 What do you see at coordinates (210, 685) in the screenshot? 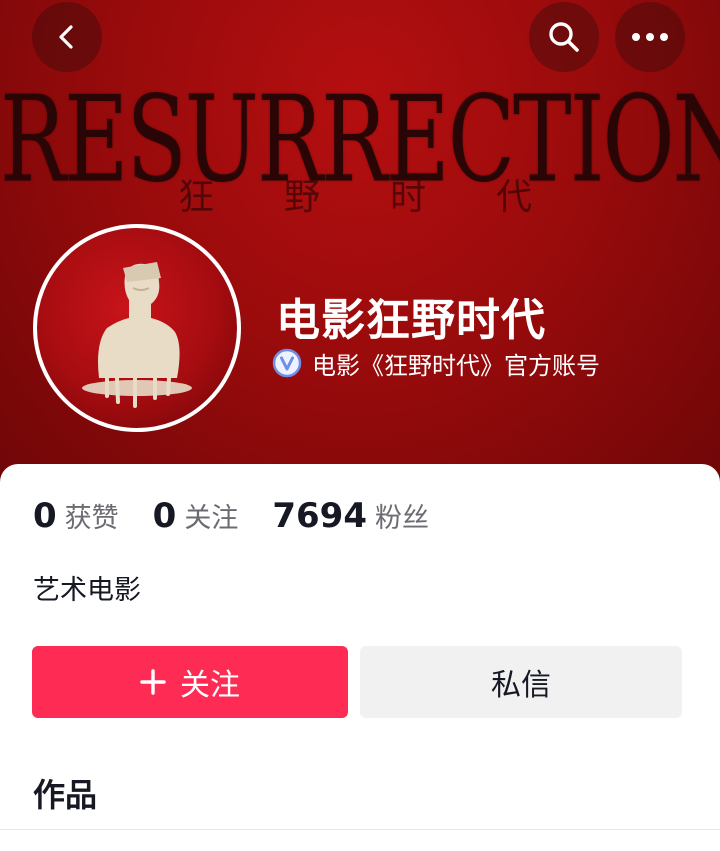
I see `follow-label: 关注` at bounding box center [210, 685].